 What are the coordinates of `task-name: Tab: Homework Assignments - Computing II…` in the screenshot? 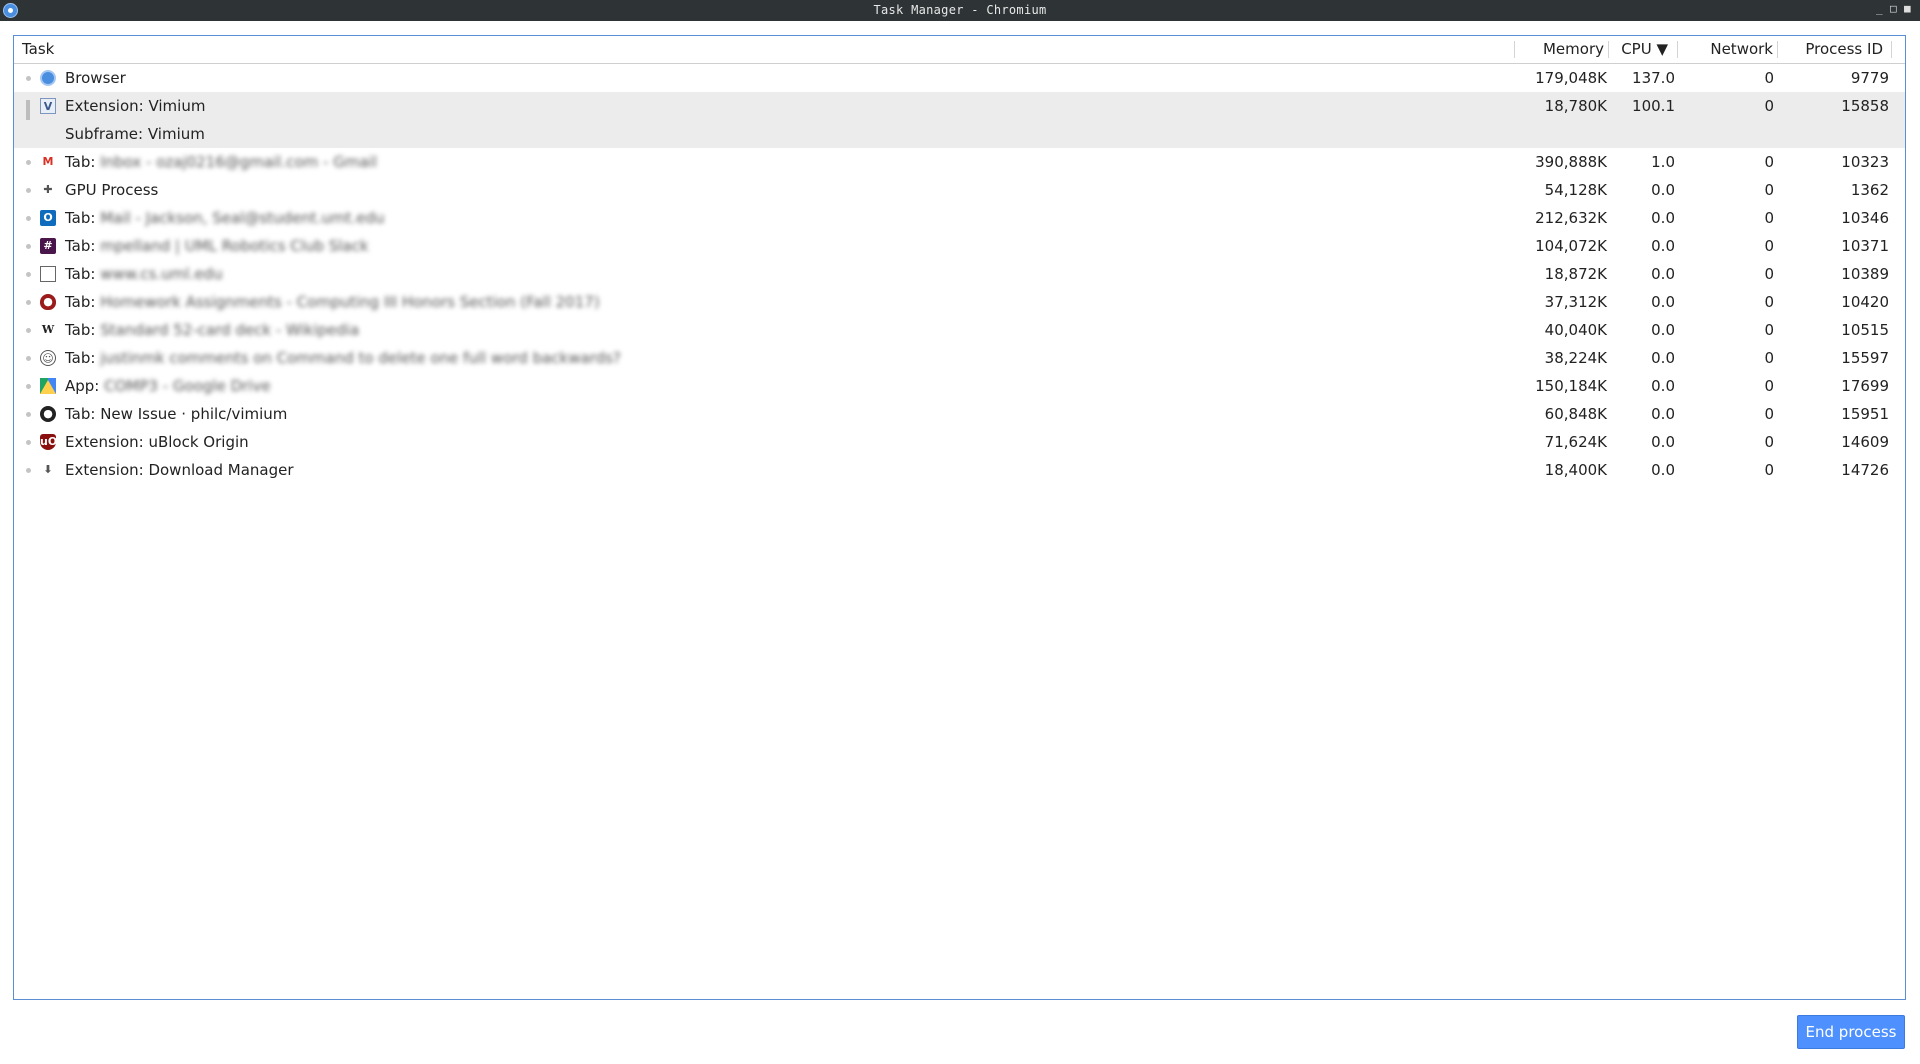 It's located at (332, 302).